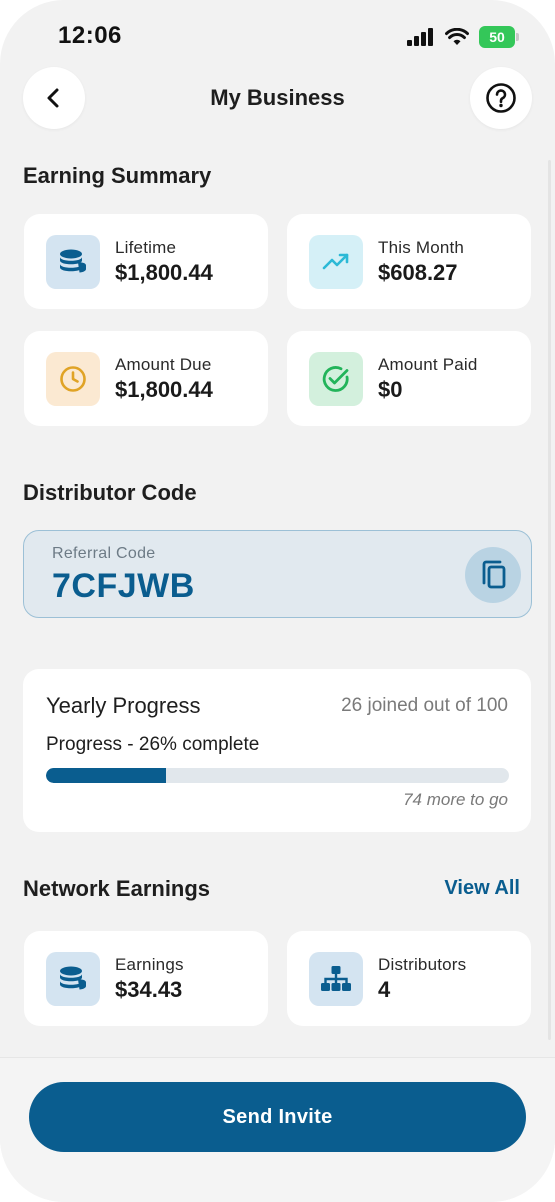 This screenshot has width=555, height=1202. I want to click on referral-code-box: Referral Code 7CFJWB, so click(277, 574).